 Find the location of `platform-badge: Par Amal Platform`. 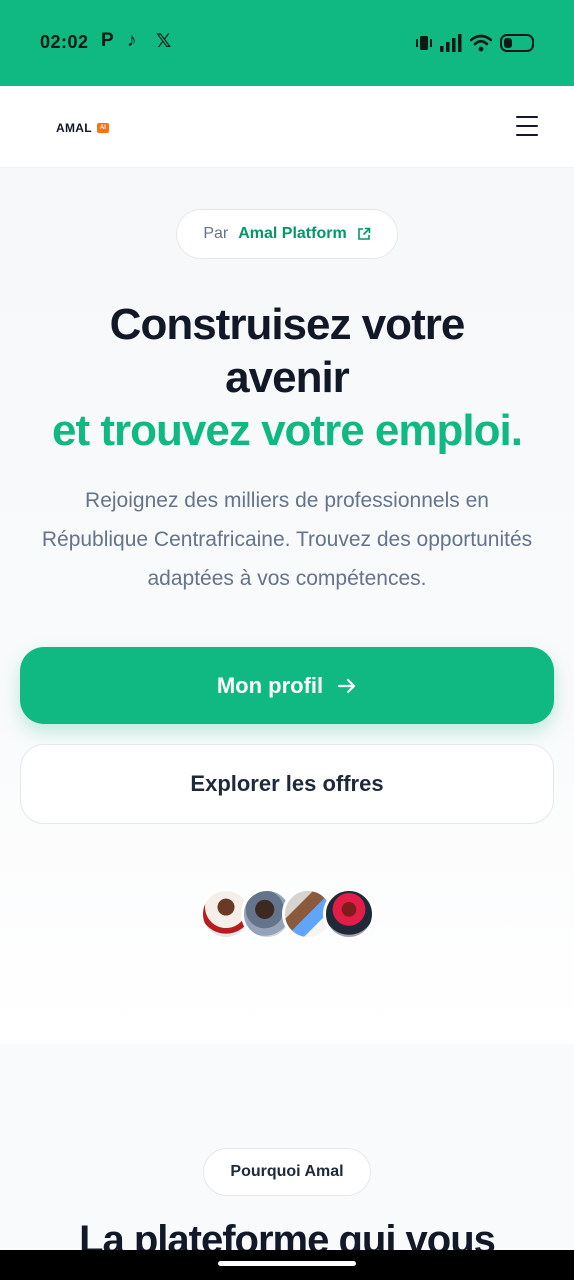

platform-badge: Par Amal Platform is located at coordinates (287, 234).